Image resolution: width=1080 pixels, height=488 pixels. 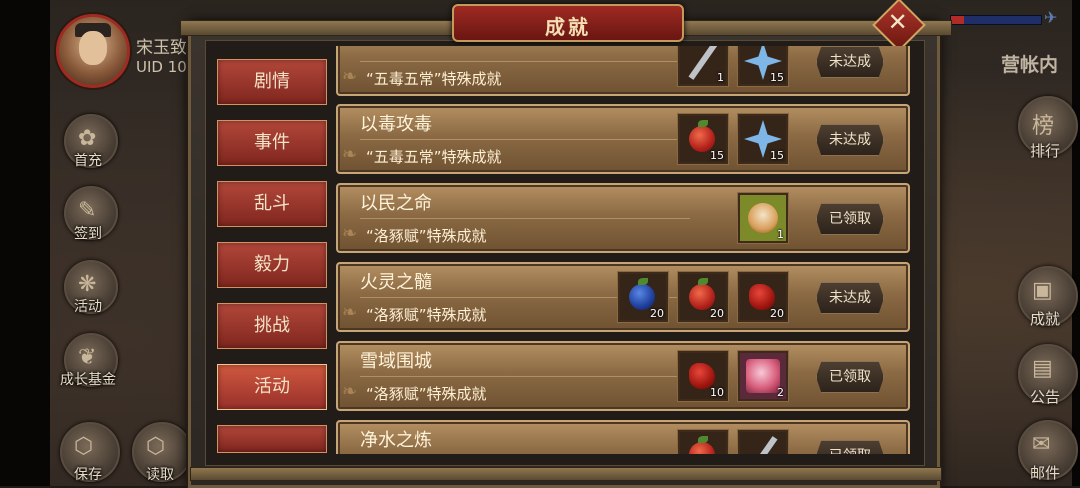 I want to click on save-label: 保存, so click(x=88, y=475).